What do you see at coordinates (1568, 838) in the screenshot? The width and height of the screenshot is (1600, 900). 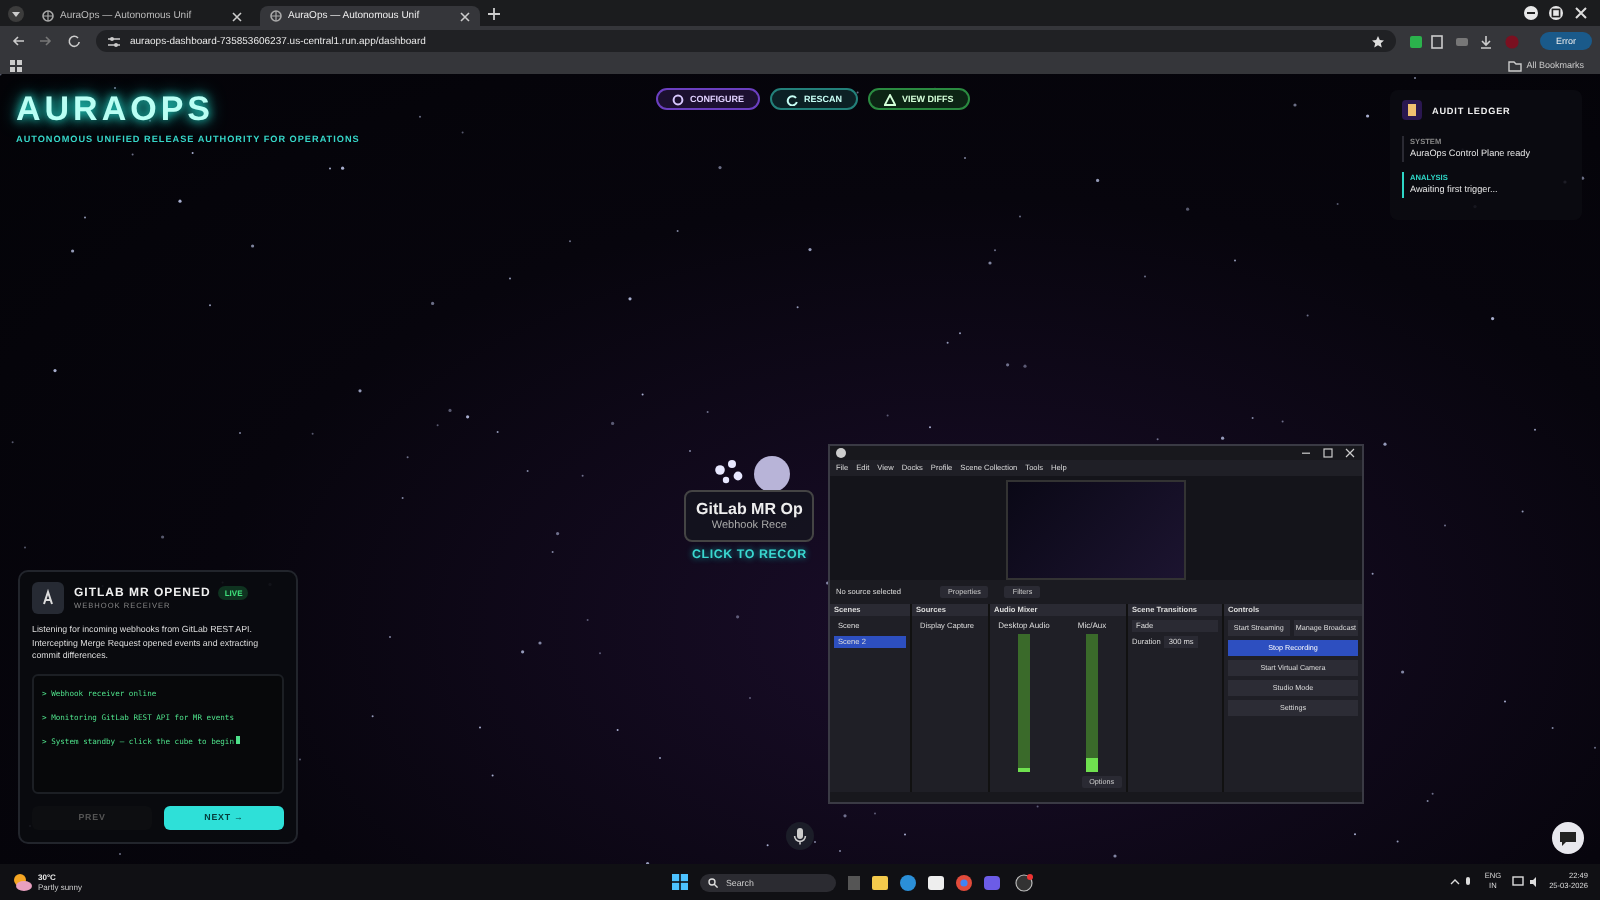 I see `chat-icon` at bounding box center [1568, 838].